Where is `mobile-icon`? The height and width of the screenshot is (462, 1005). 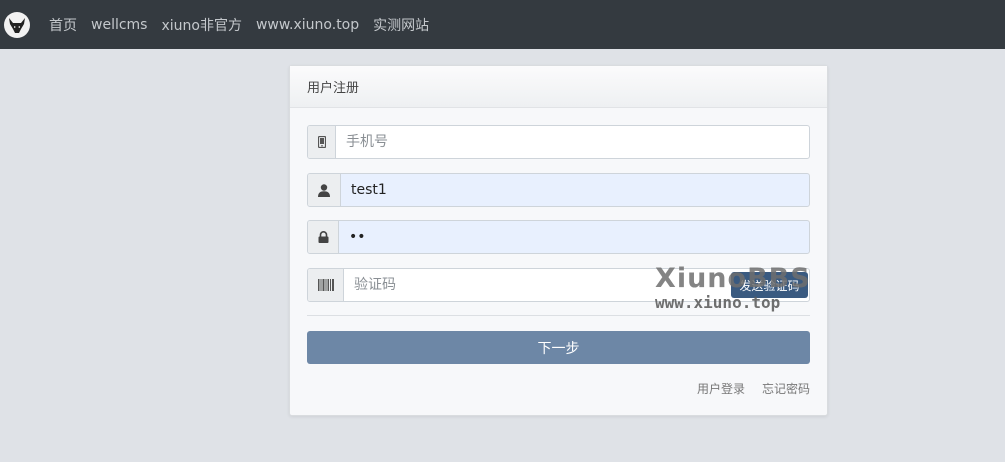
mobile-icon is located at coordinates (322, 142).